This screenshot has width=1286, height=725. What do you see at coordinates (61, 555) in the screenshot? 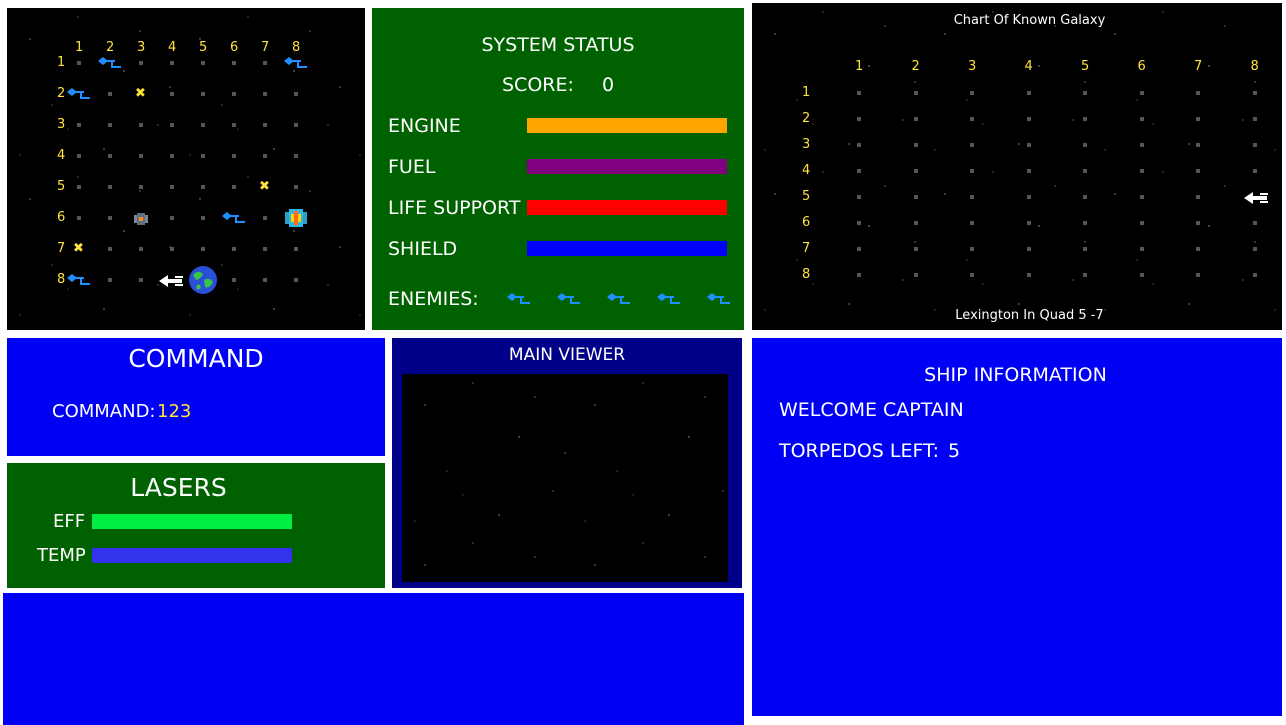
I see `laser-temp-label: TEMP` at bounding box center [61, 555].